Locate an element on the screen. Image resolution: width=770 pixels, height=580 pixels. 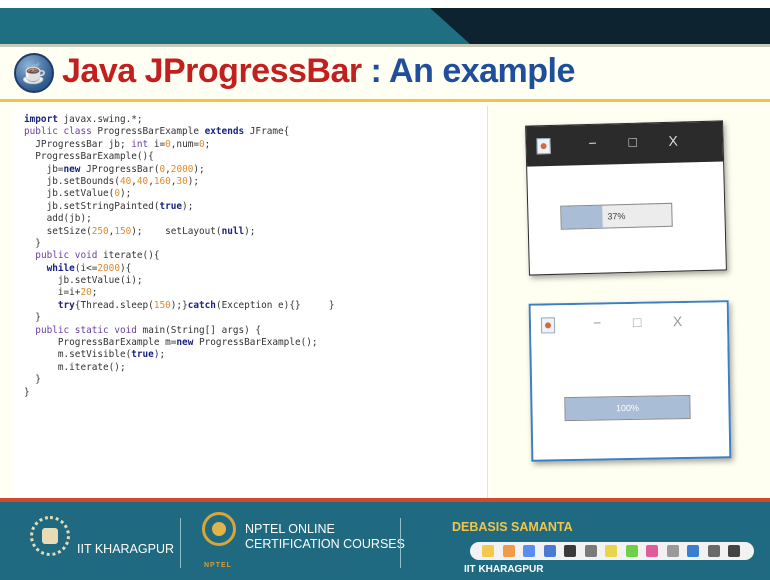
top-band-teal is located at coordinates (235, 26).